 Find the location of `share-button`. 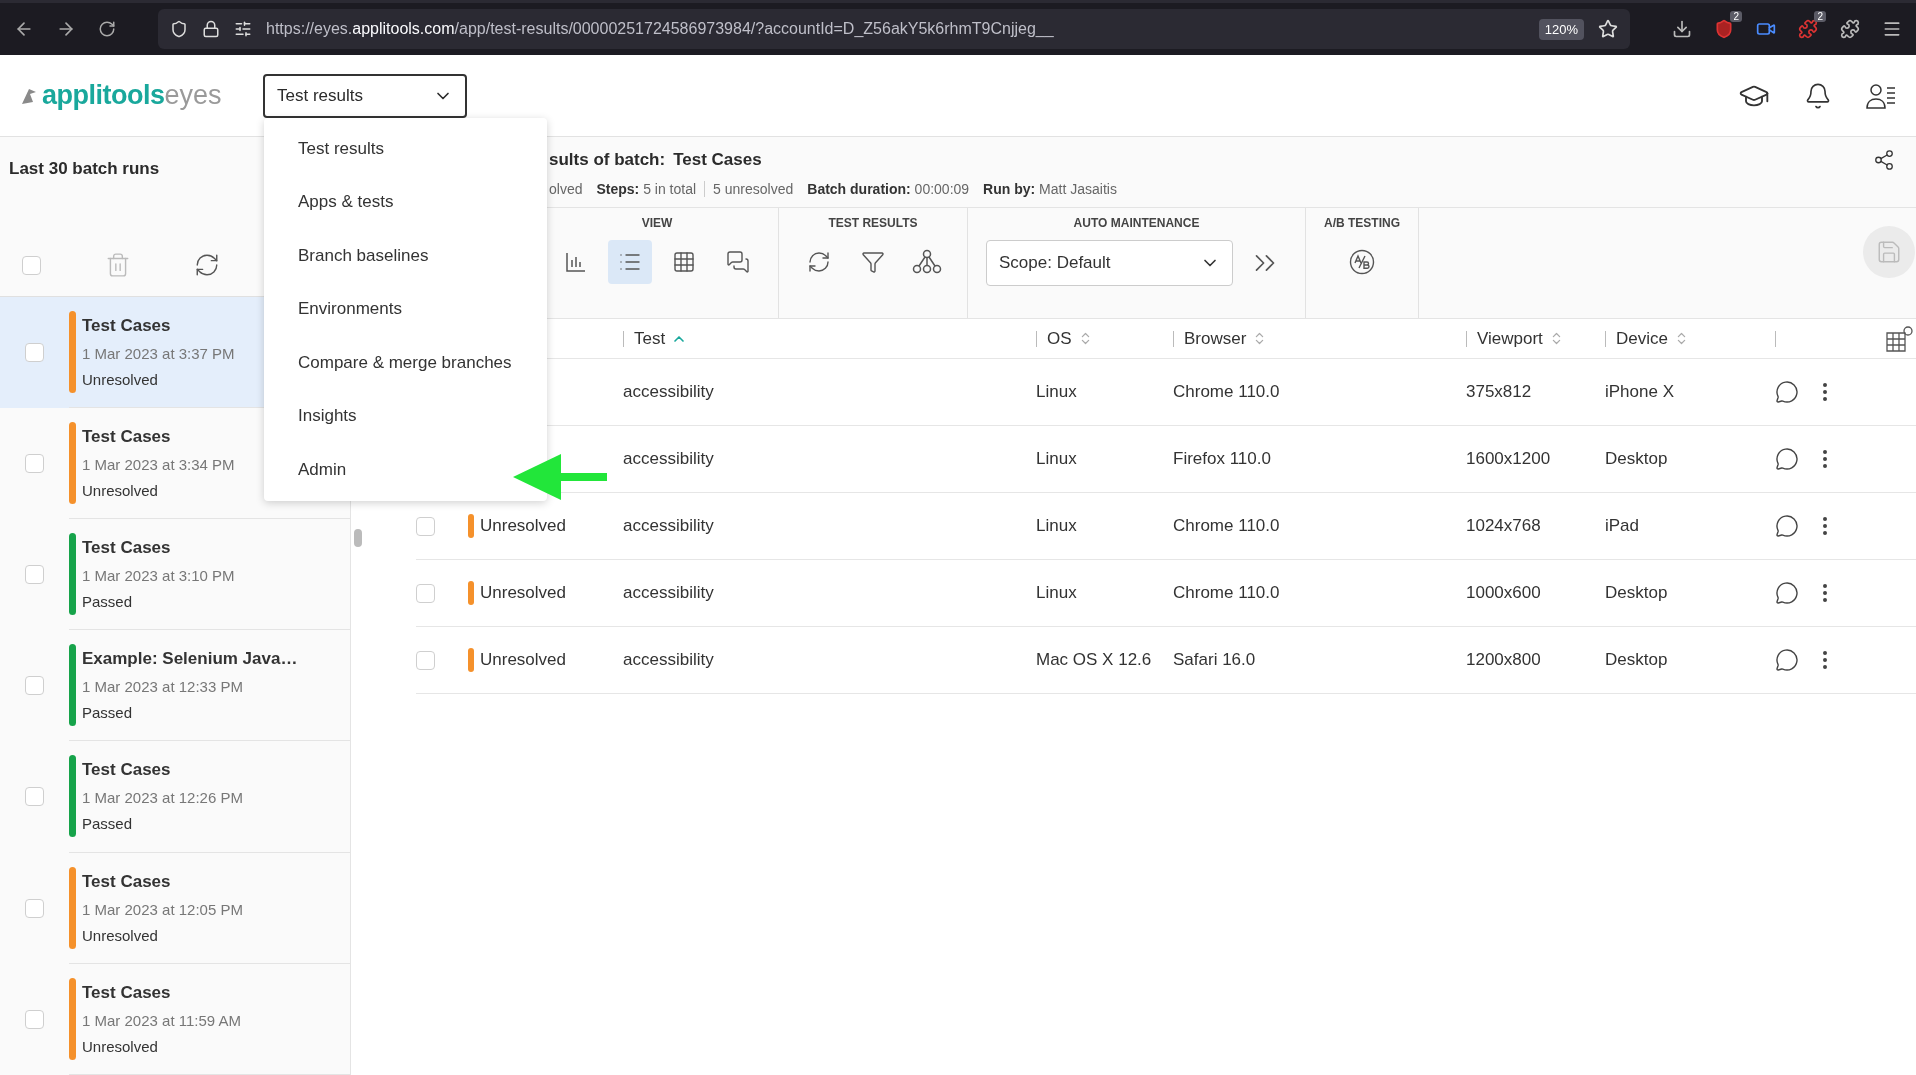

share-button is located at coordinates (1884, 160).